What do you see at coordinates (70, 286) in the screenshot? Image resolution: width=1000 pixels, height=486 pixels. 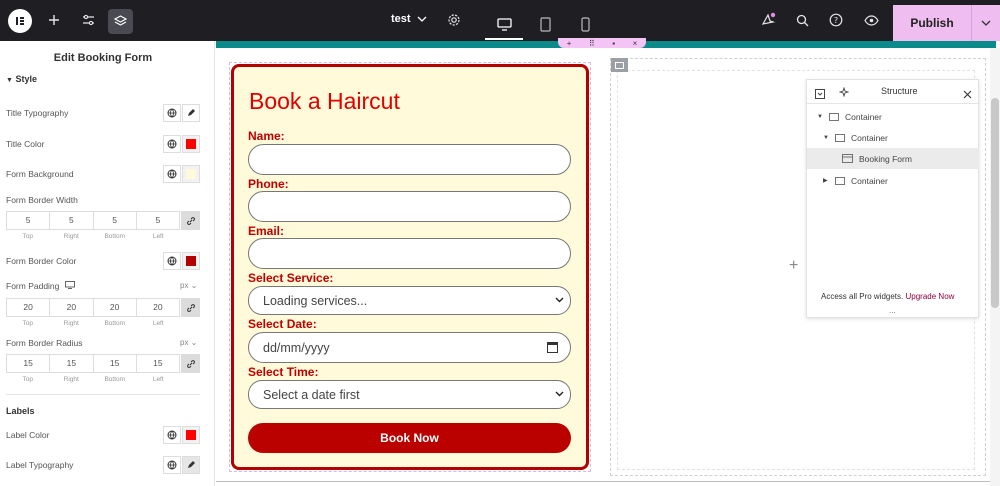 I see `desktop-responsive-icon` at bounding box center [70, 286].